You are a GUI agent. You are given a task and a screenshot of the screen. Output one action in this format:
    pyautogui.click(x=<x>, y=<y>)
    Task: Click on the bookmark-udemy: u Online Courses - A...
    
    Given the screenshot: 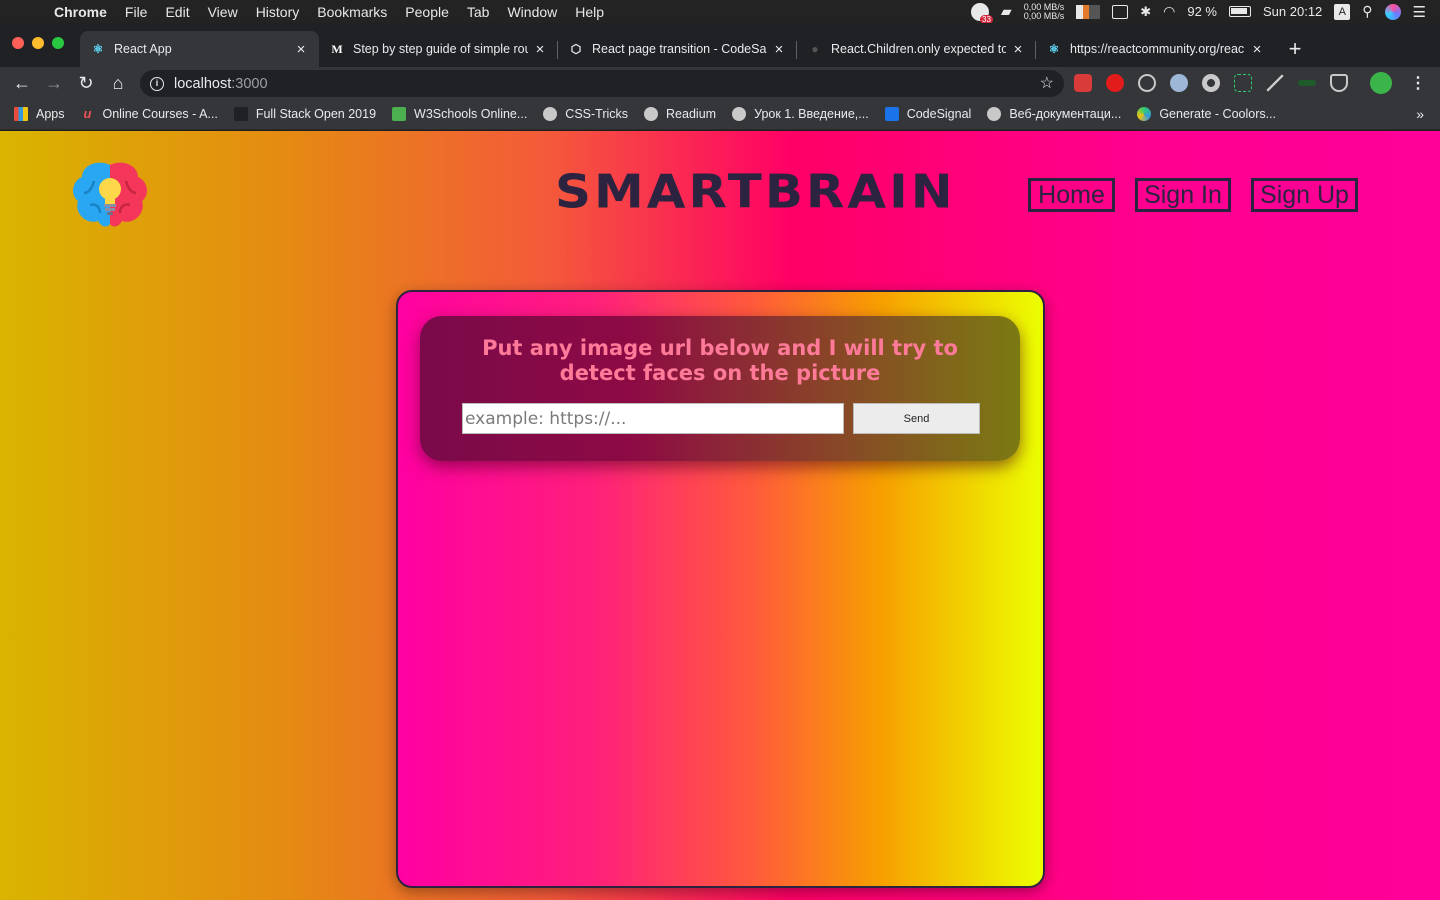 What is the action you would take?
    pyautogui.click(x=149, y=114)
    